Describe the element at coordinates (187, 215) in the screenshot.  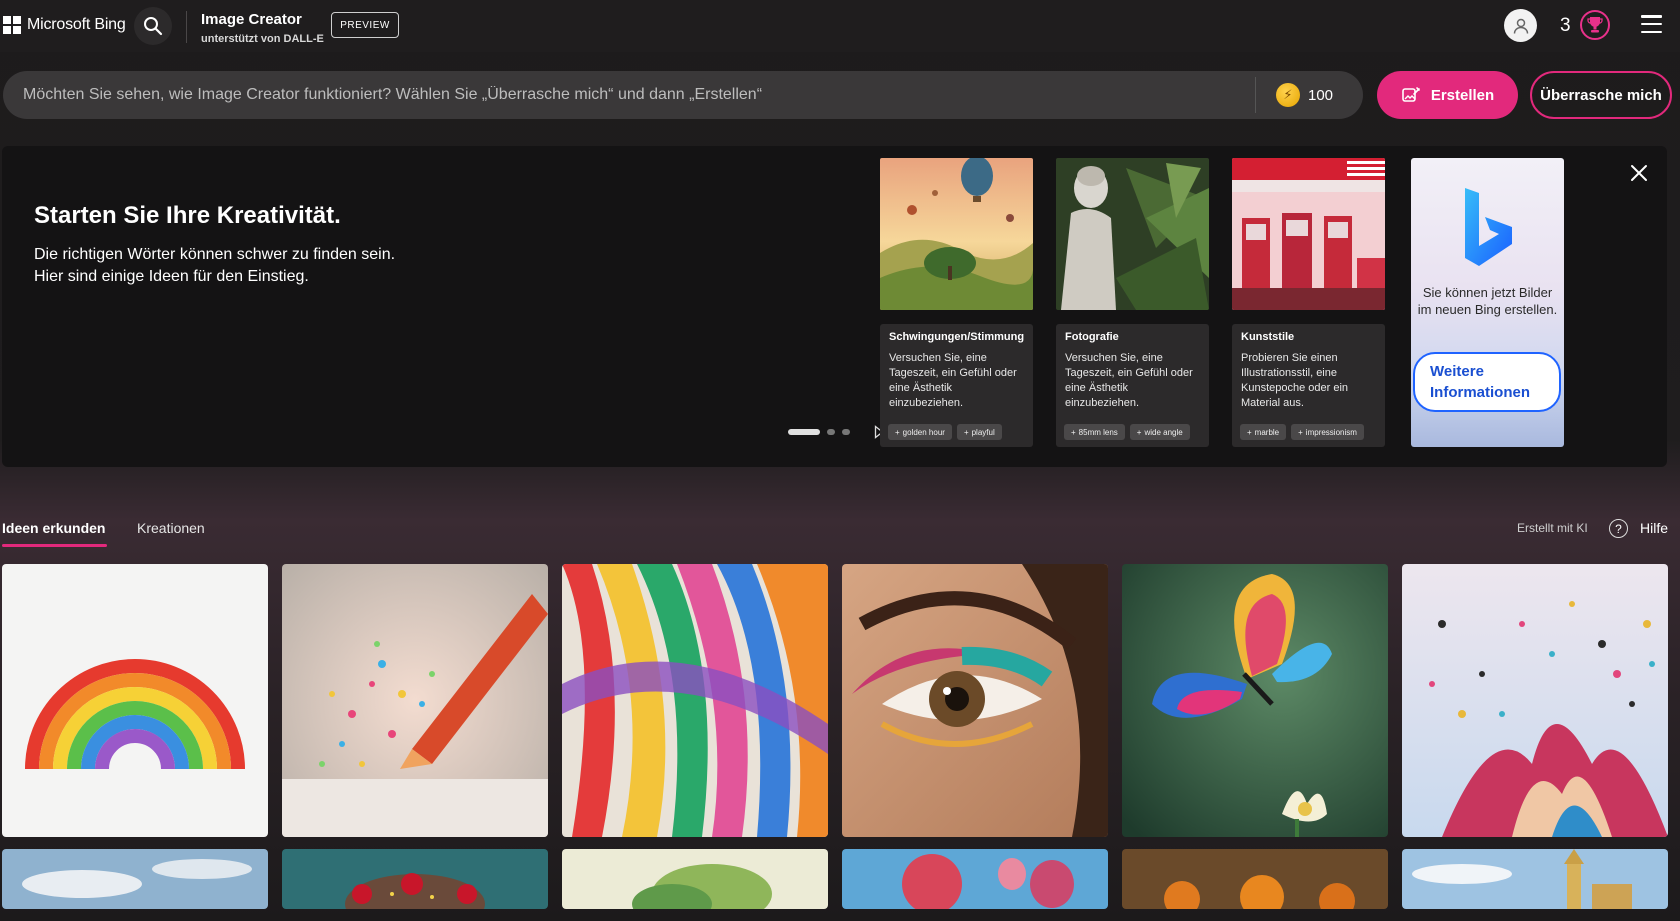
I see `banner-title: Starten Sie Ihre Kreativität.` at that location.